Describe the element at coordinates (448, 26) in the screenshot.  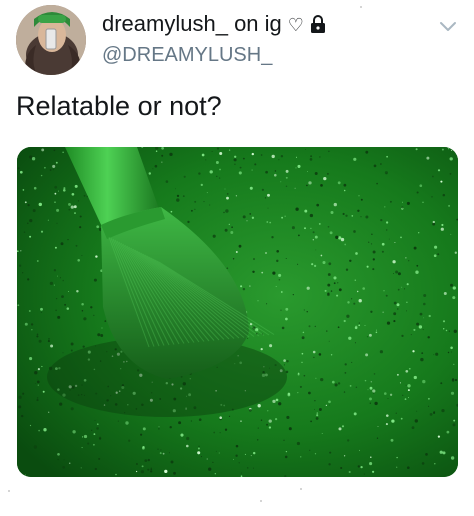
I see `chevron-down-icon` at that location.